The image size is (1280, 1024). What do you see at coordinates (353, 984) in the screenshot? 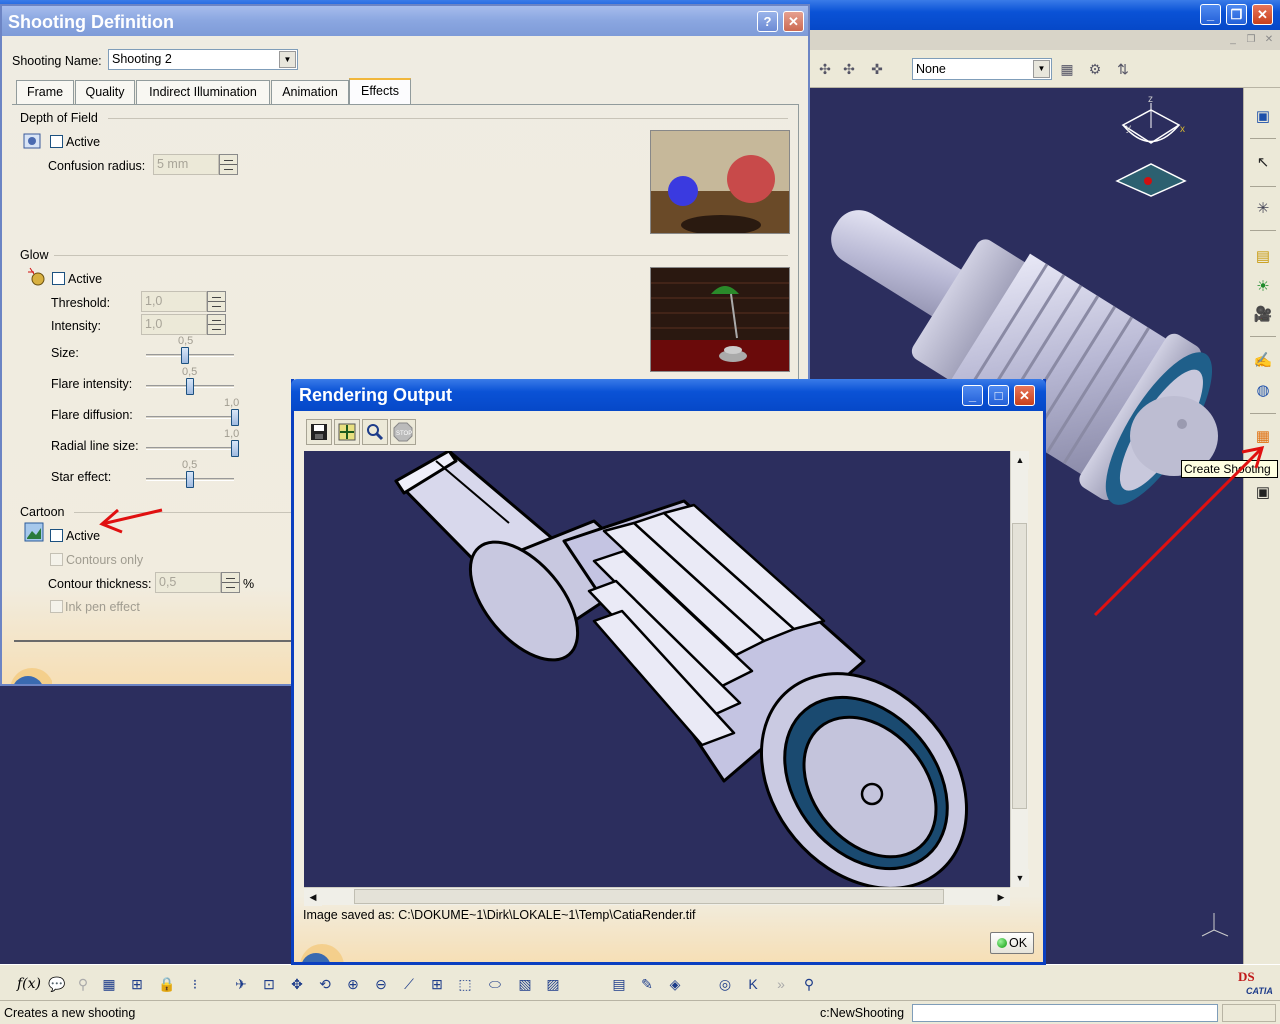
I see `zoom-in-icon: ⊕` at bounding box center [353, 984].